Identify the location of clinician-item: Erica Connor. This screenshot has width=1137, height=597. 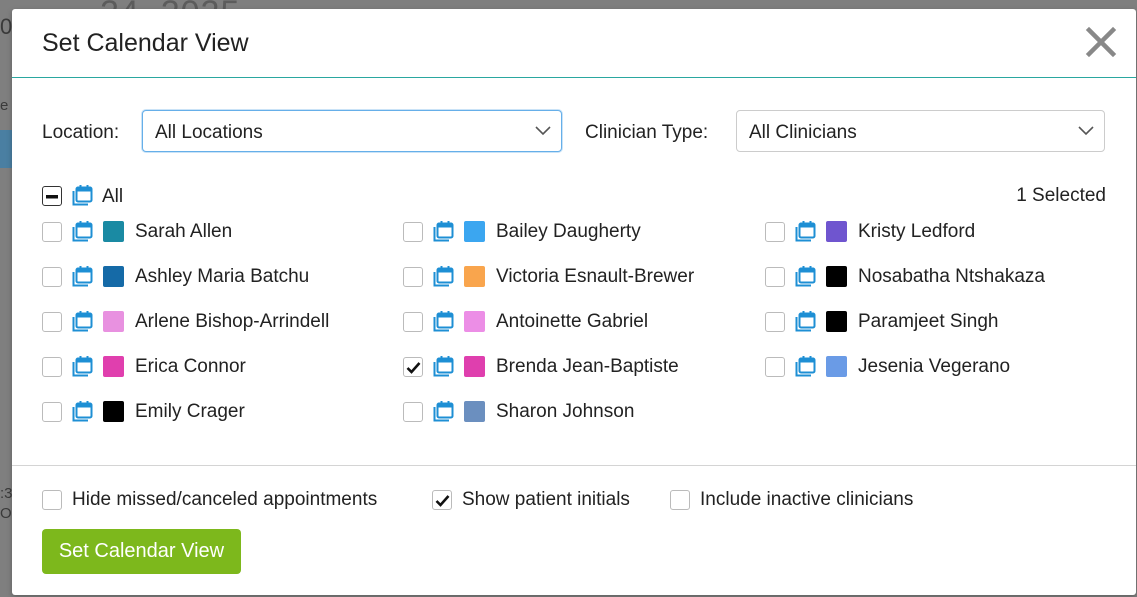
(212, 370).